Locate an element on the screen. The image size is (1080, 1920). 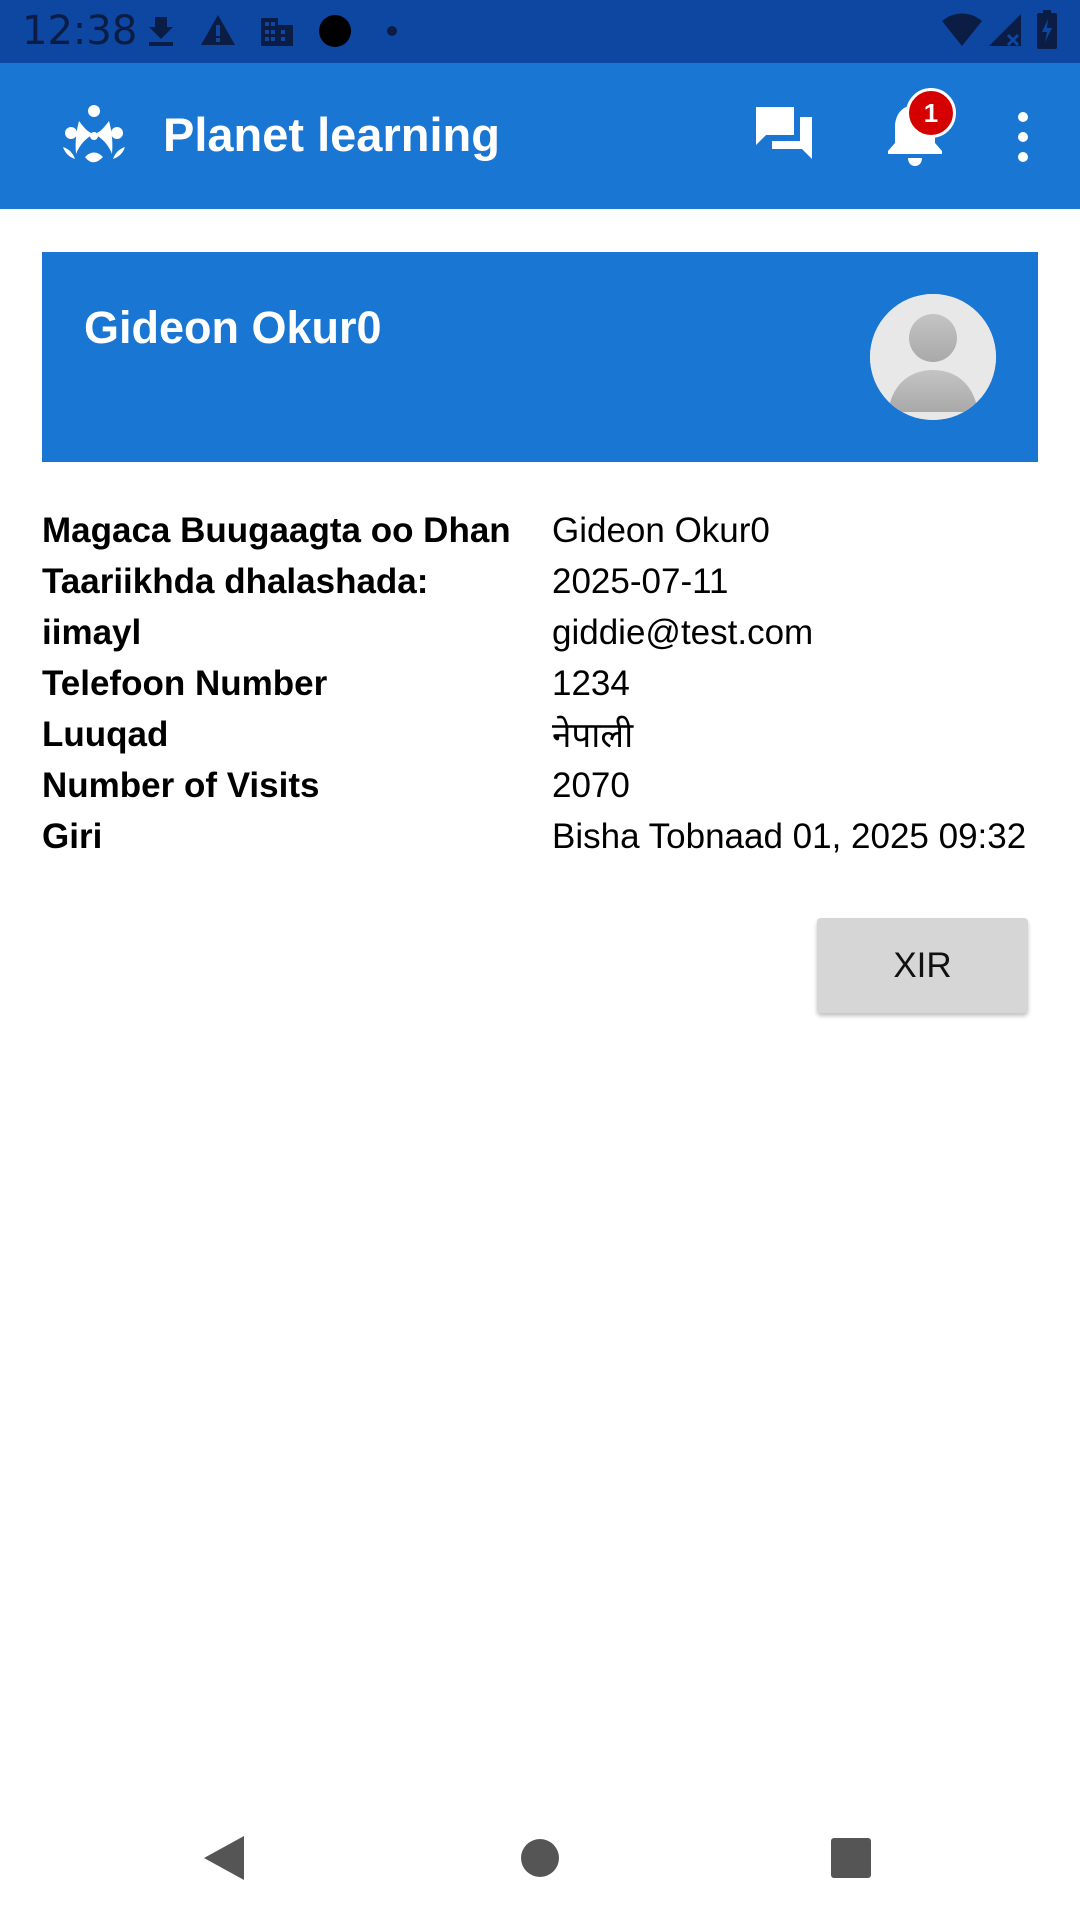
close-button: XIR is located at coordinates (922, 965).